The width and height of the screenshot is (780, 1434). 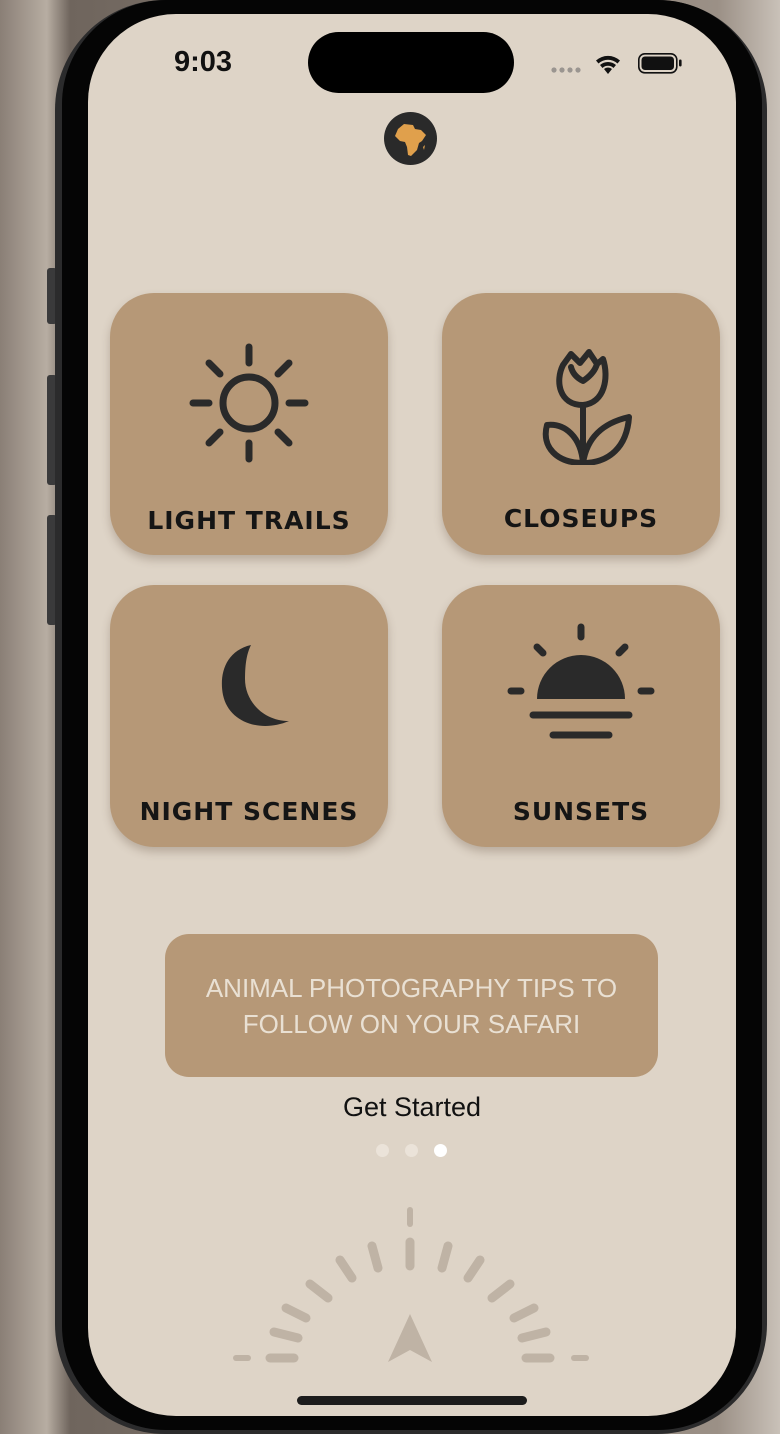 What do you see at coordinates (660, 63) in the screenshot?
I see `battery-icon` at bounding box center [660, 63].